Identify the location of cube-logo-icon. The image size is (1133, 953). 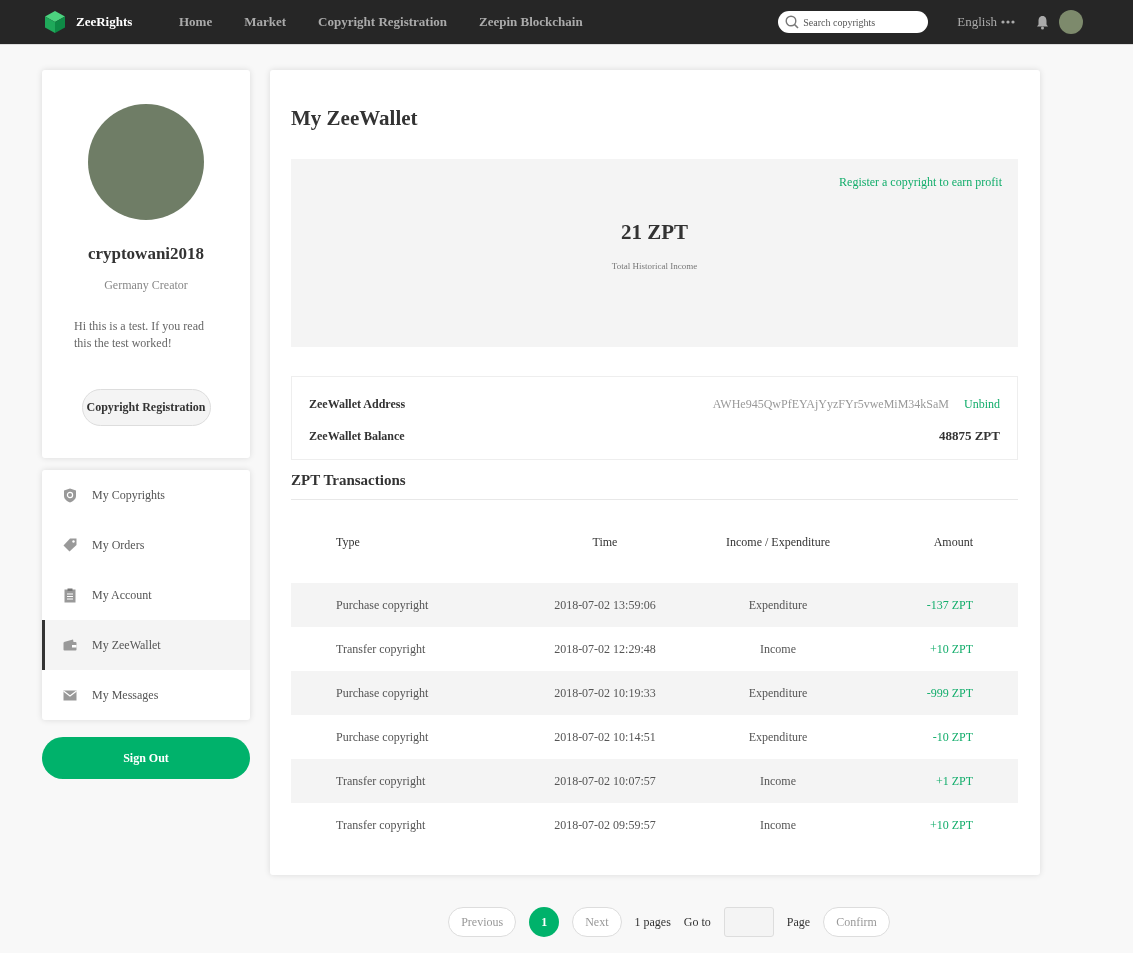
(55, 22).